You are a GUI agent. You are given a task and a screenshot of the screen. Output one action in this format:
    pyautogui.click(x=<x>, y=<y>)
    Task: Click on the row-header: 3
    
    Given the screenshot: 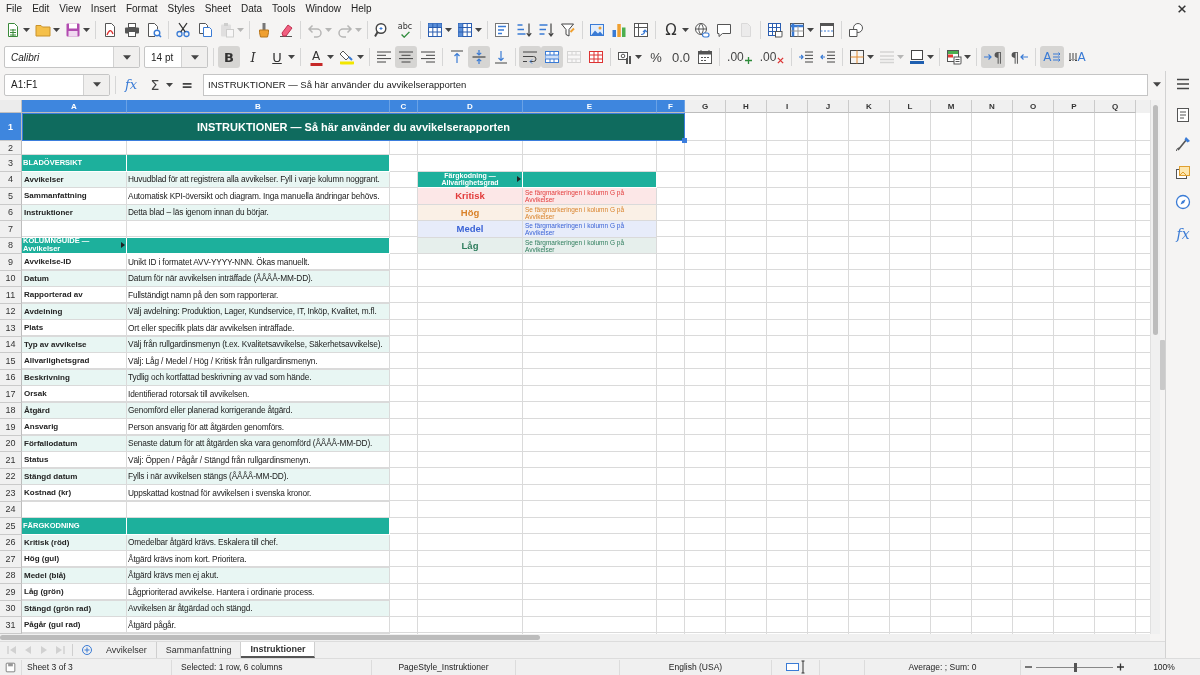 What is the action you would take?
    pyautogui.click(x=11, y=163)
    